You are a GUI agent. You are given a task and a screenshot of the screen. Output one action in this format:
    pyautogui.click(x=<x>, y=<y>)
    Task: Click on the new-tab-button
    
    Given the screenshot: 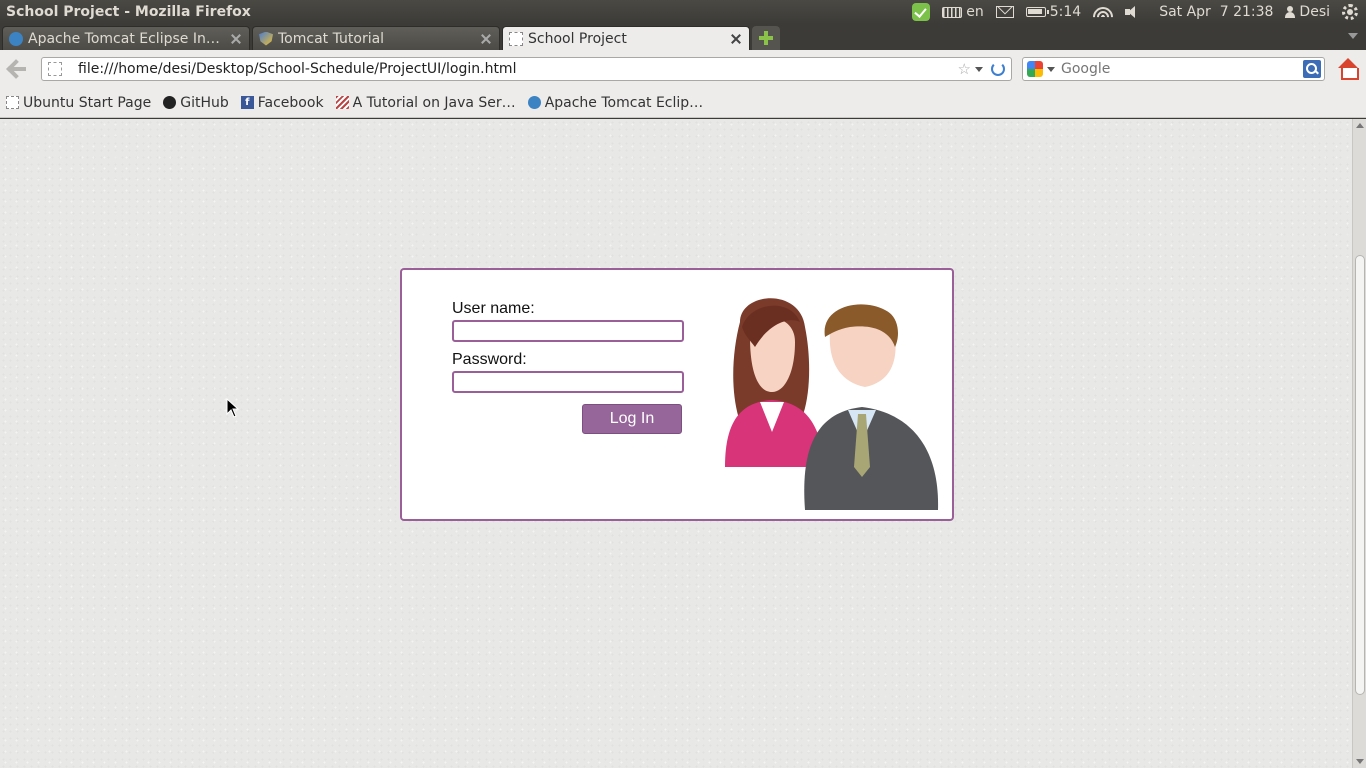 What is the action you would take?
    pyautogui.click(x=766, y=38)
    